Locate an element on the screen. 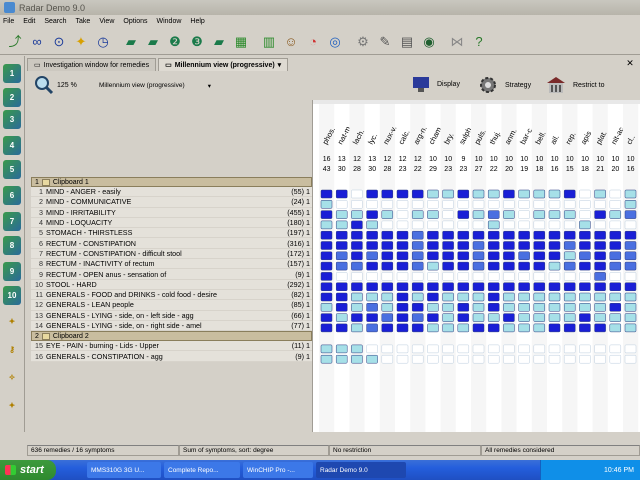 This screenshot has width=640, height=480. book-6-icon: 6 is located at coordinates (12, 195).